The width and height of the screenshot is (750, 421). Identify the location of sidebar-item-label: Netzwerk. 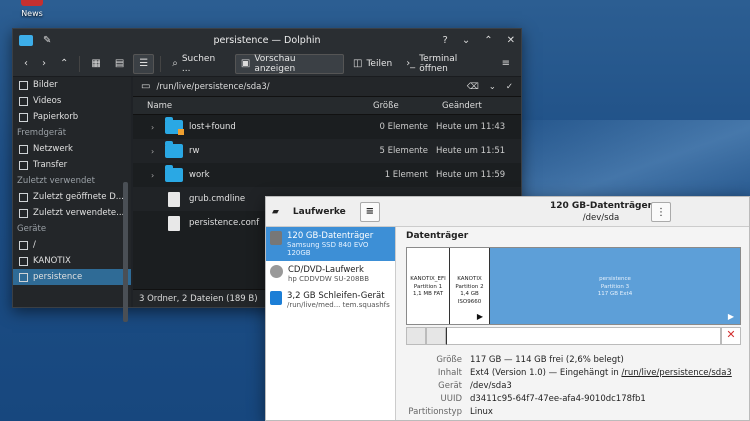
(53, 149).